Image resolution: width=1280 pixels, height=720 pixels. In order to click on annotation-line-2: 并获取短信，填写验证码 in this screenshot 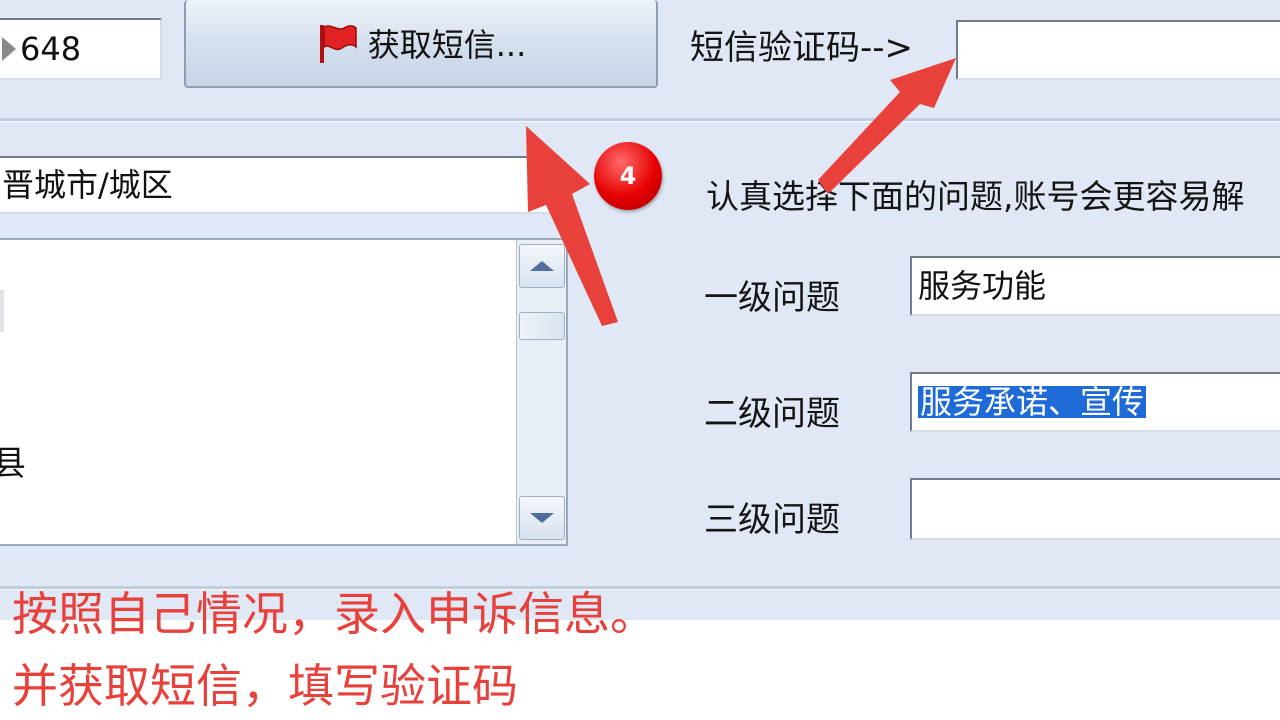, I will do `click(265, 686)`.